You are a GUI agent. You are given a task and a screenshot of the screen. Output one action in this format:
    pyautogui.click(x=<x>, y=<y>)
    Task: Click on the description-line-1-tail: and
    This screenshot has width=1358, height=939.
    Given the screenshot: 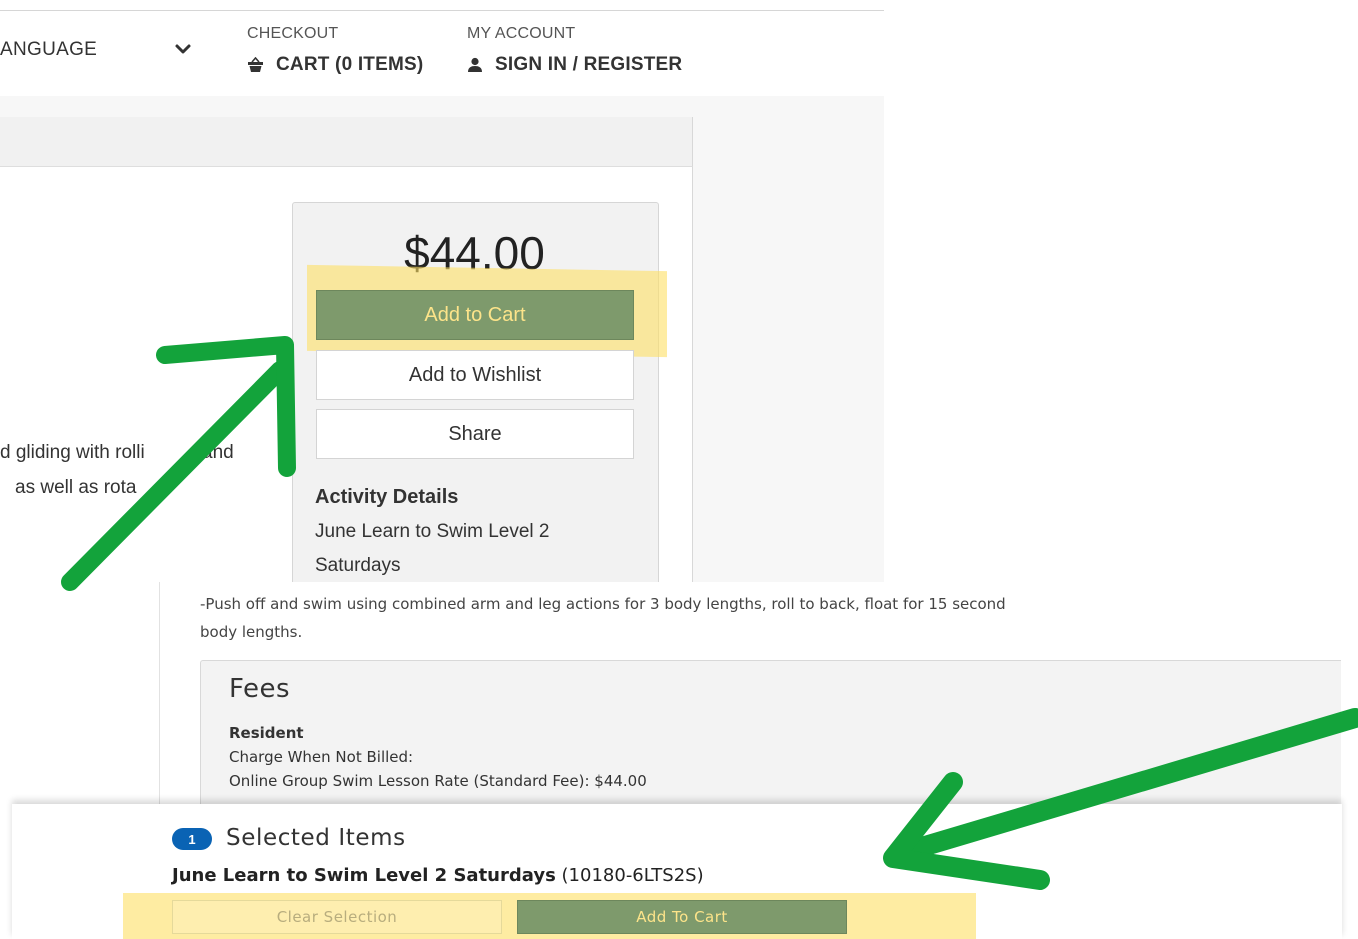 What is the action you would take?
    pyautogui.click(x=218, y=452)
    